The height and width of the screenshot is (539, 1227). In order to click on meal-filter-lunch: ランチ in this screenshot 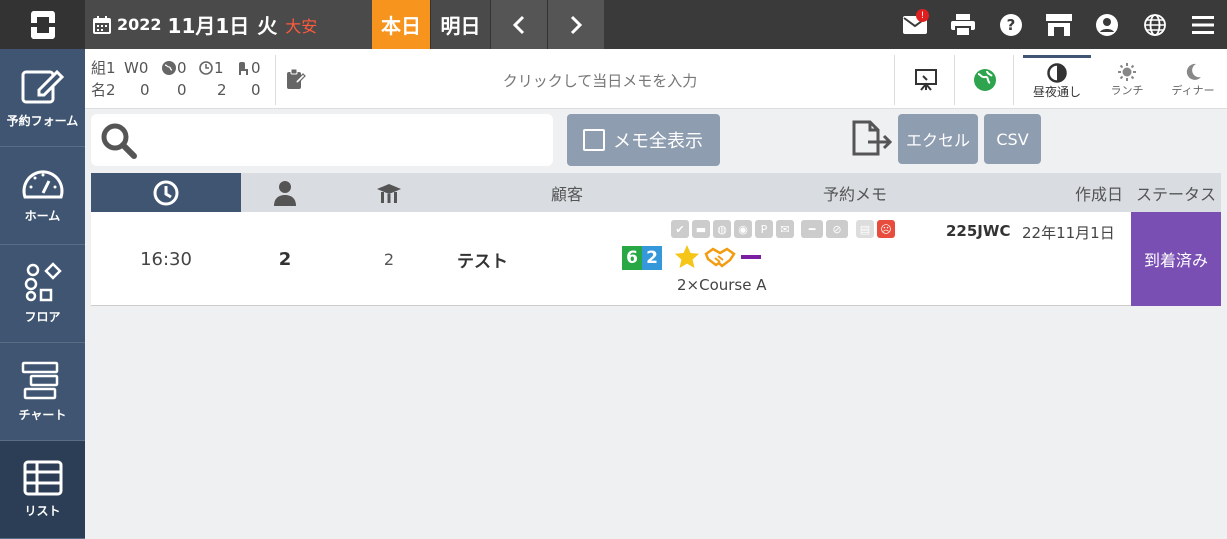, I will do `click(1127, 80)`.